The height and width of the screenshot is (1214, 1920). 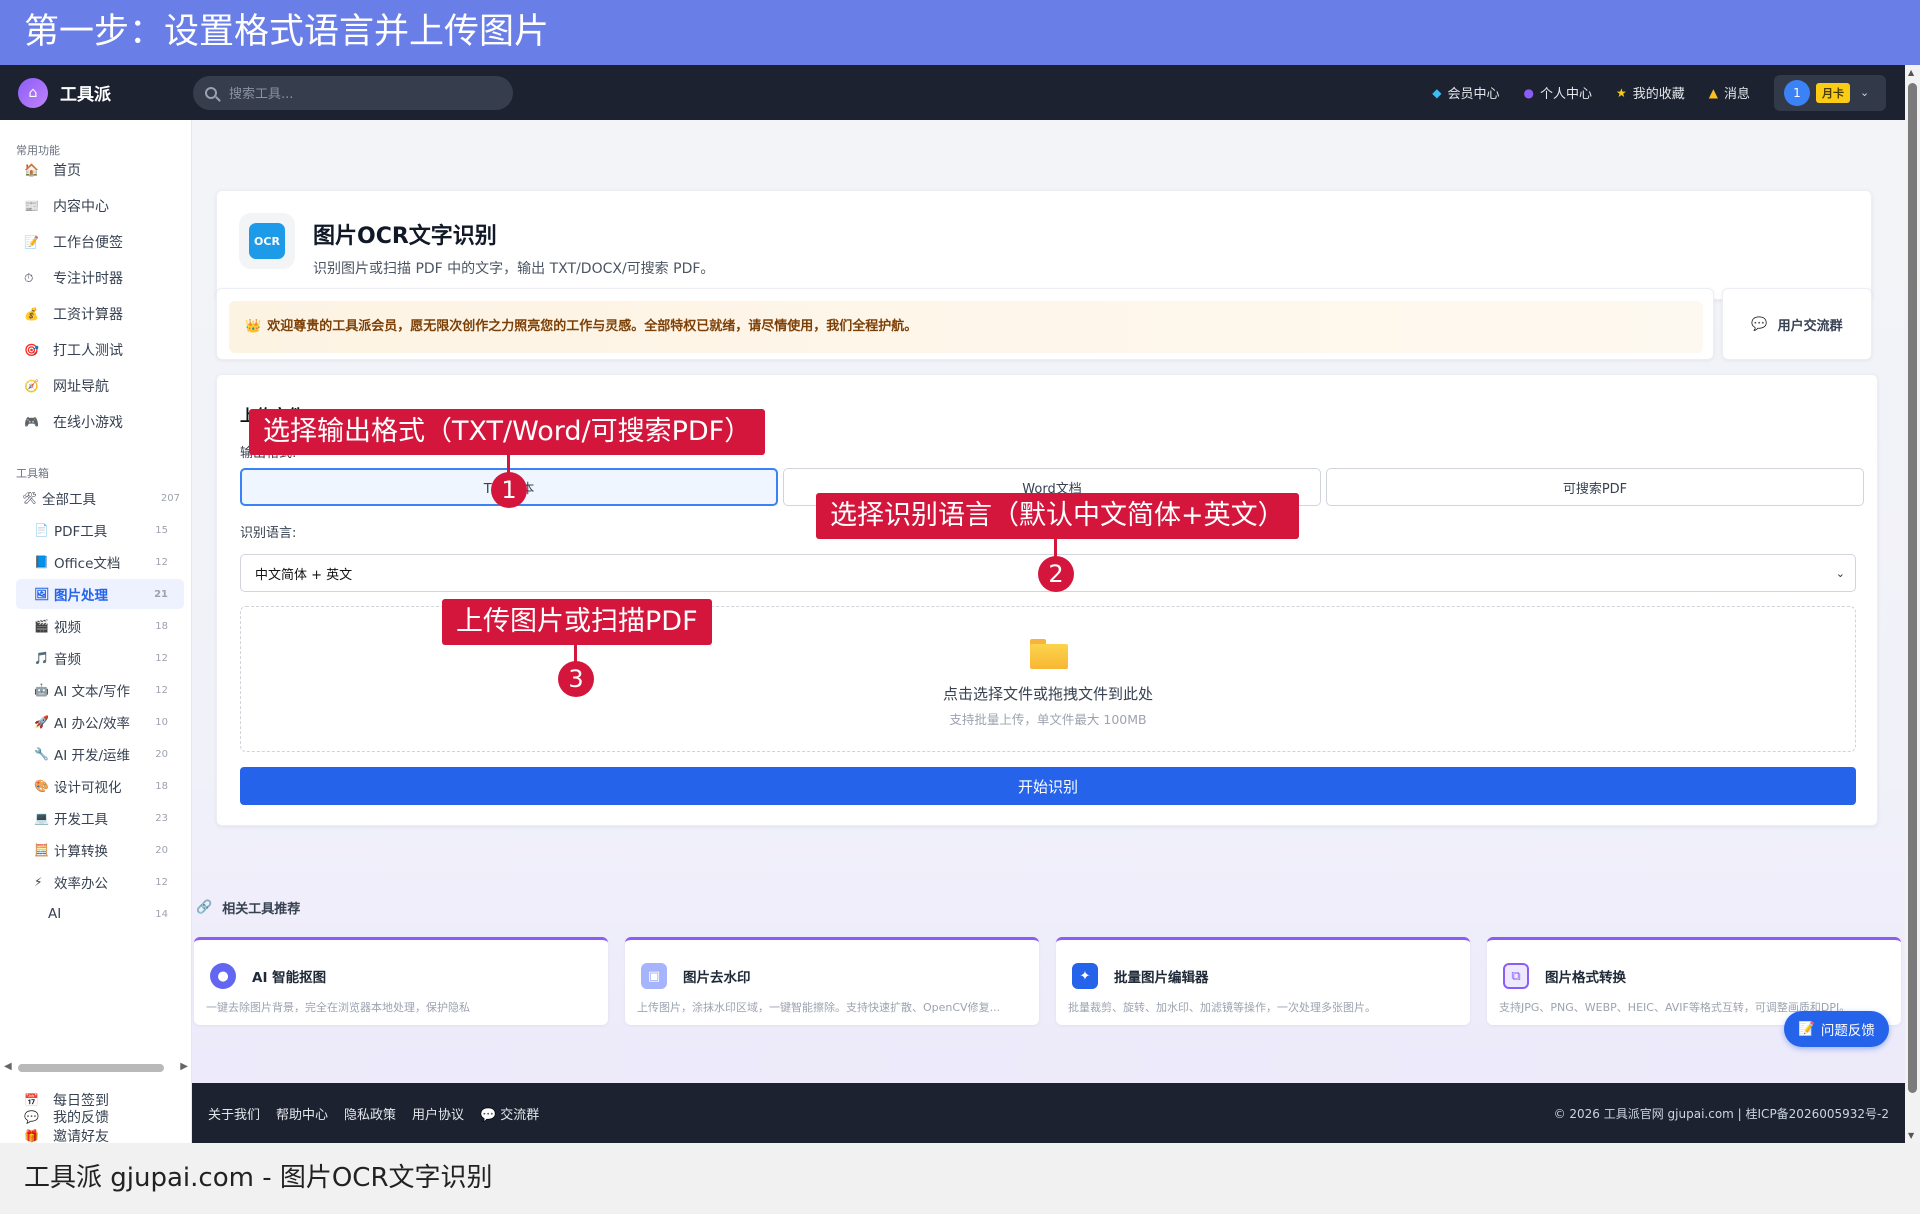 What do you see at coordinates (31, 1136) in the screenshot?
I see `gift-icon: 🎁` at bounding box center [31, 1136].